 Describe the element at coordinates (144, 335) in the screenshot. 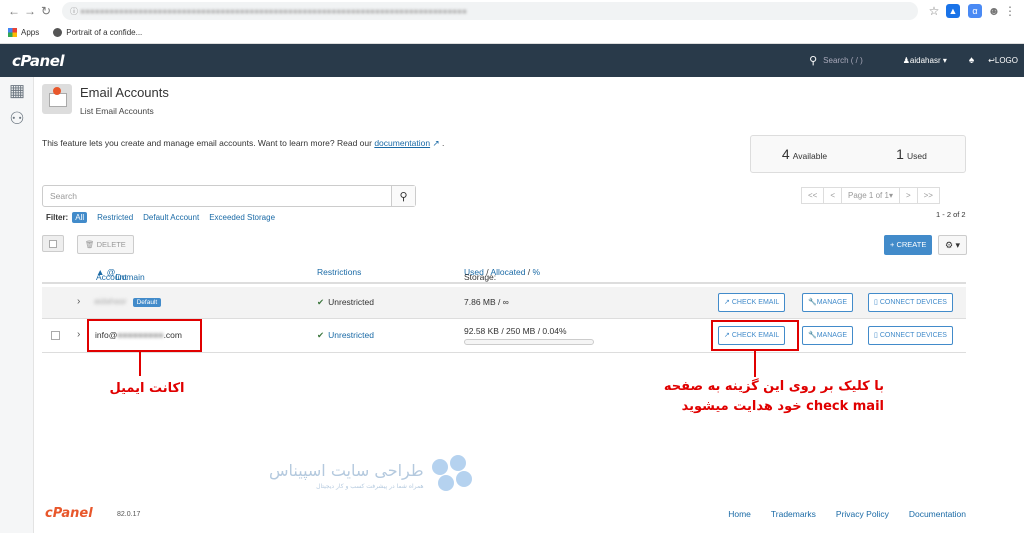

I see `email-account-highlight` at that location.